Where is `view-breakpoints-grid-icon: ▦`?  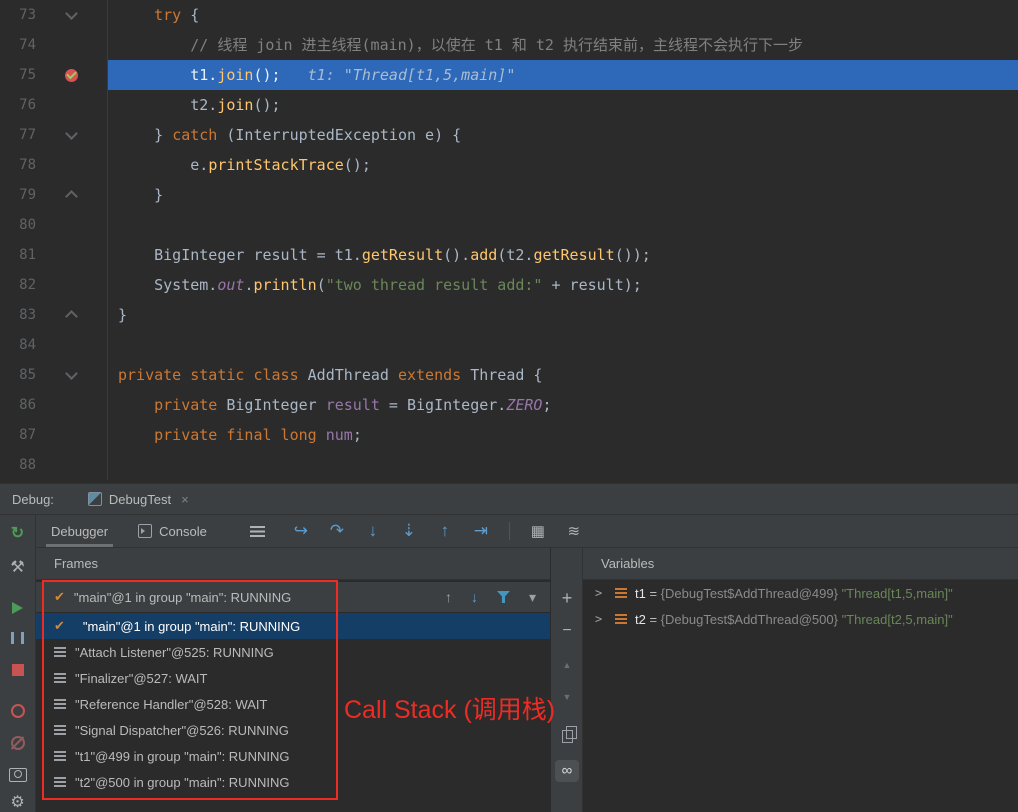
view-breakpoints-grid-icon: ▦ is located at coordinates (538, 531).